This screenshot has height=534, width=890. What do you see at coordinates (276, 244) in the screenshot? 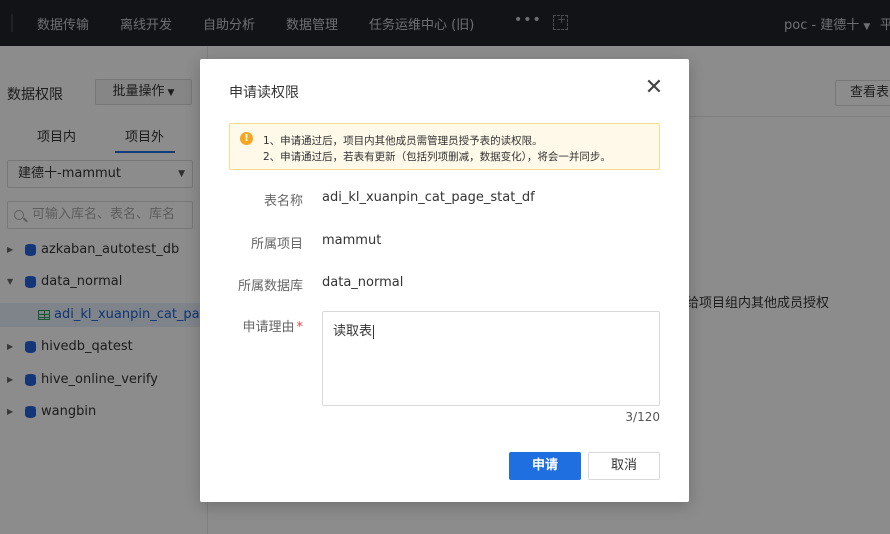
I see `project-label: 所属项目` at bounding box center [276, 244].